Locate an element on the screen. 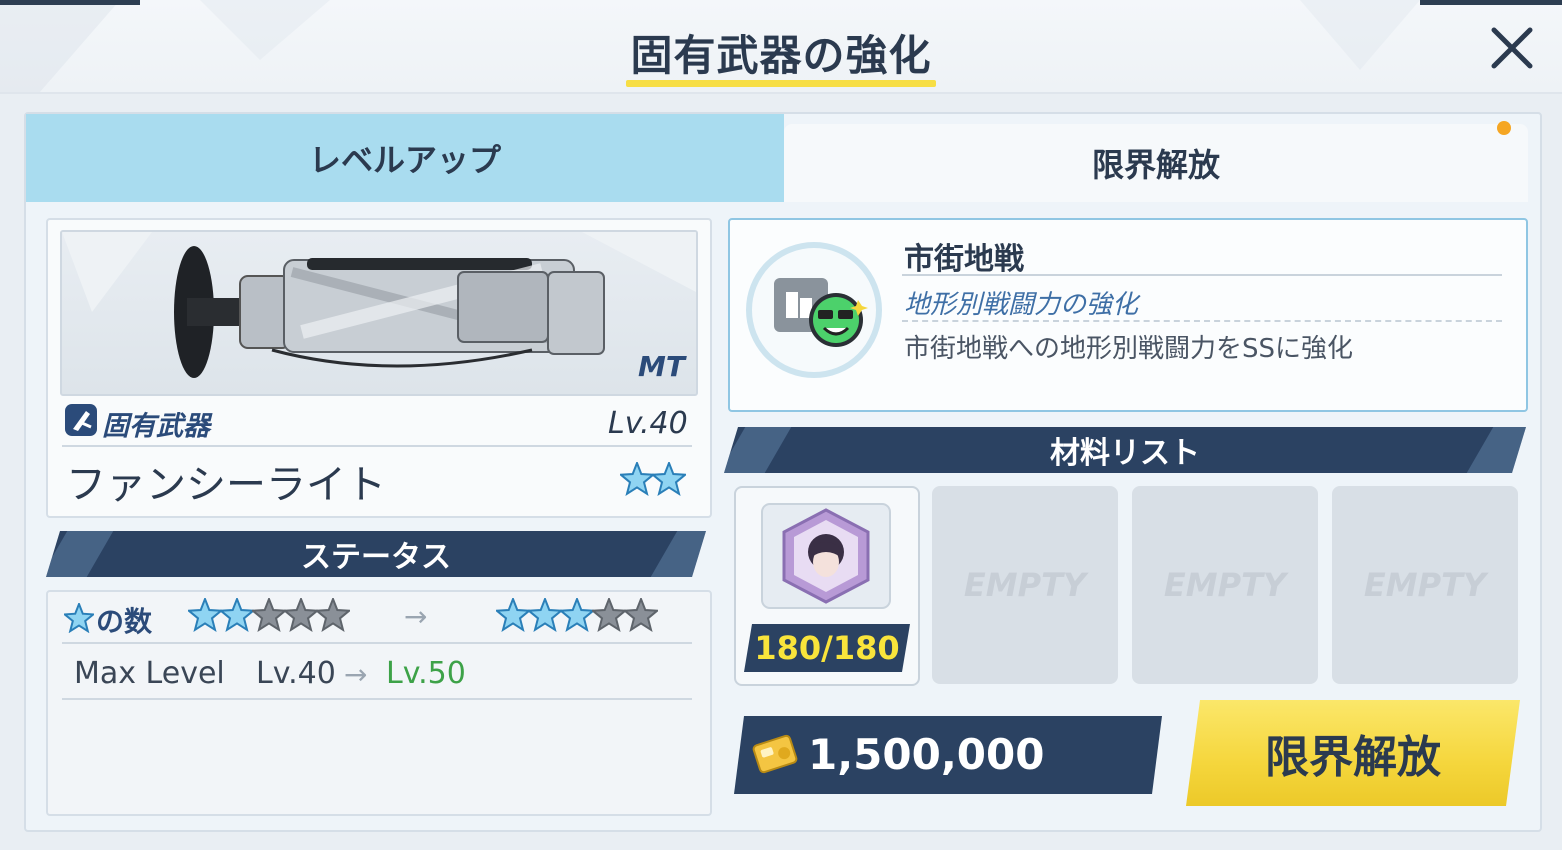 The image size is (1562, 850). tab-level-up: レベルアップ is located at coordinates (405, 158).